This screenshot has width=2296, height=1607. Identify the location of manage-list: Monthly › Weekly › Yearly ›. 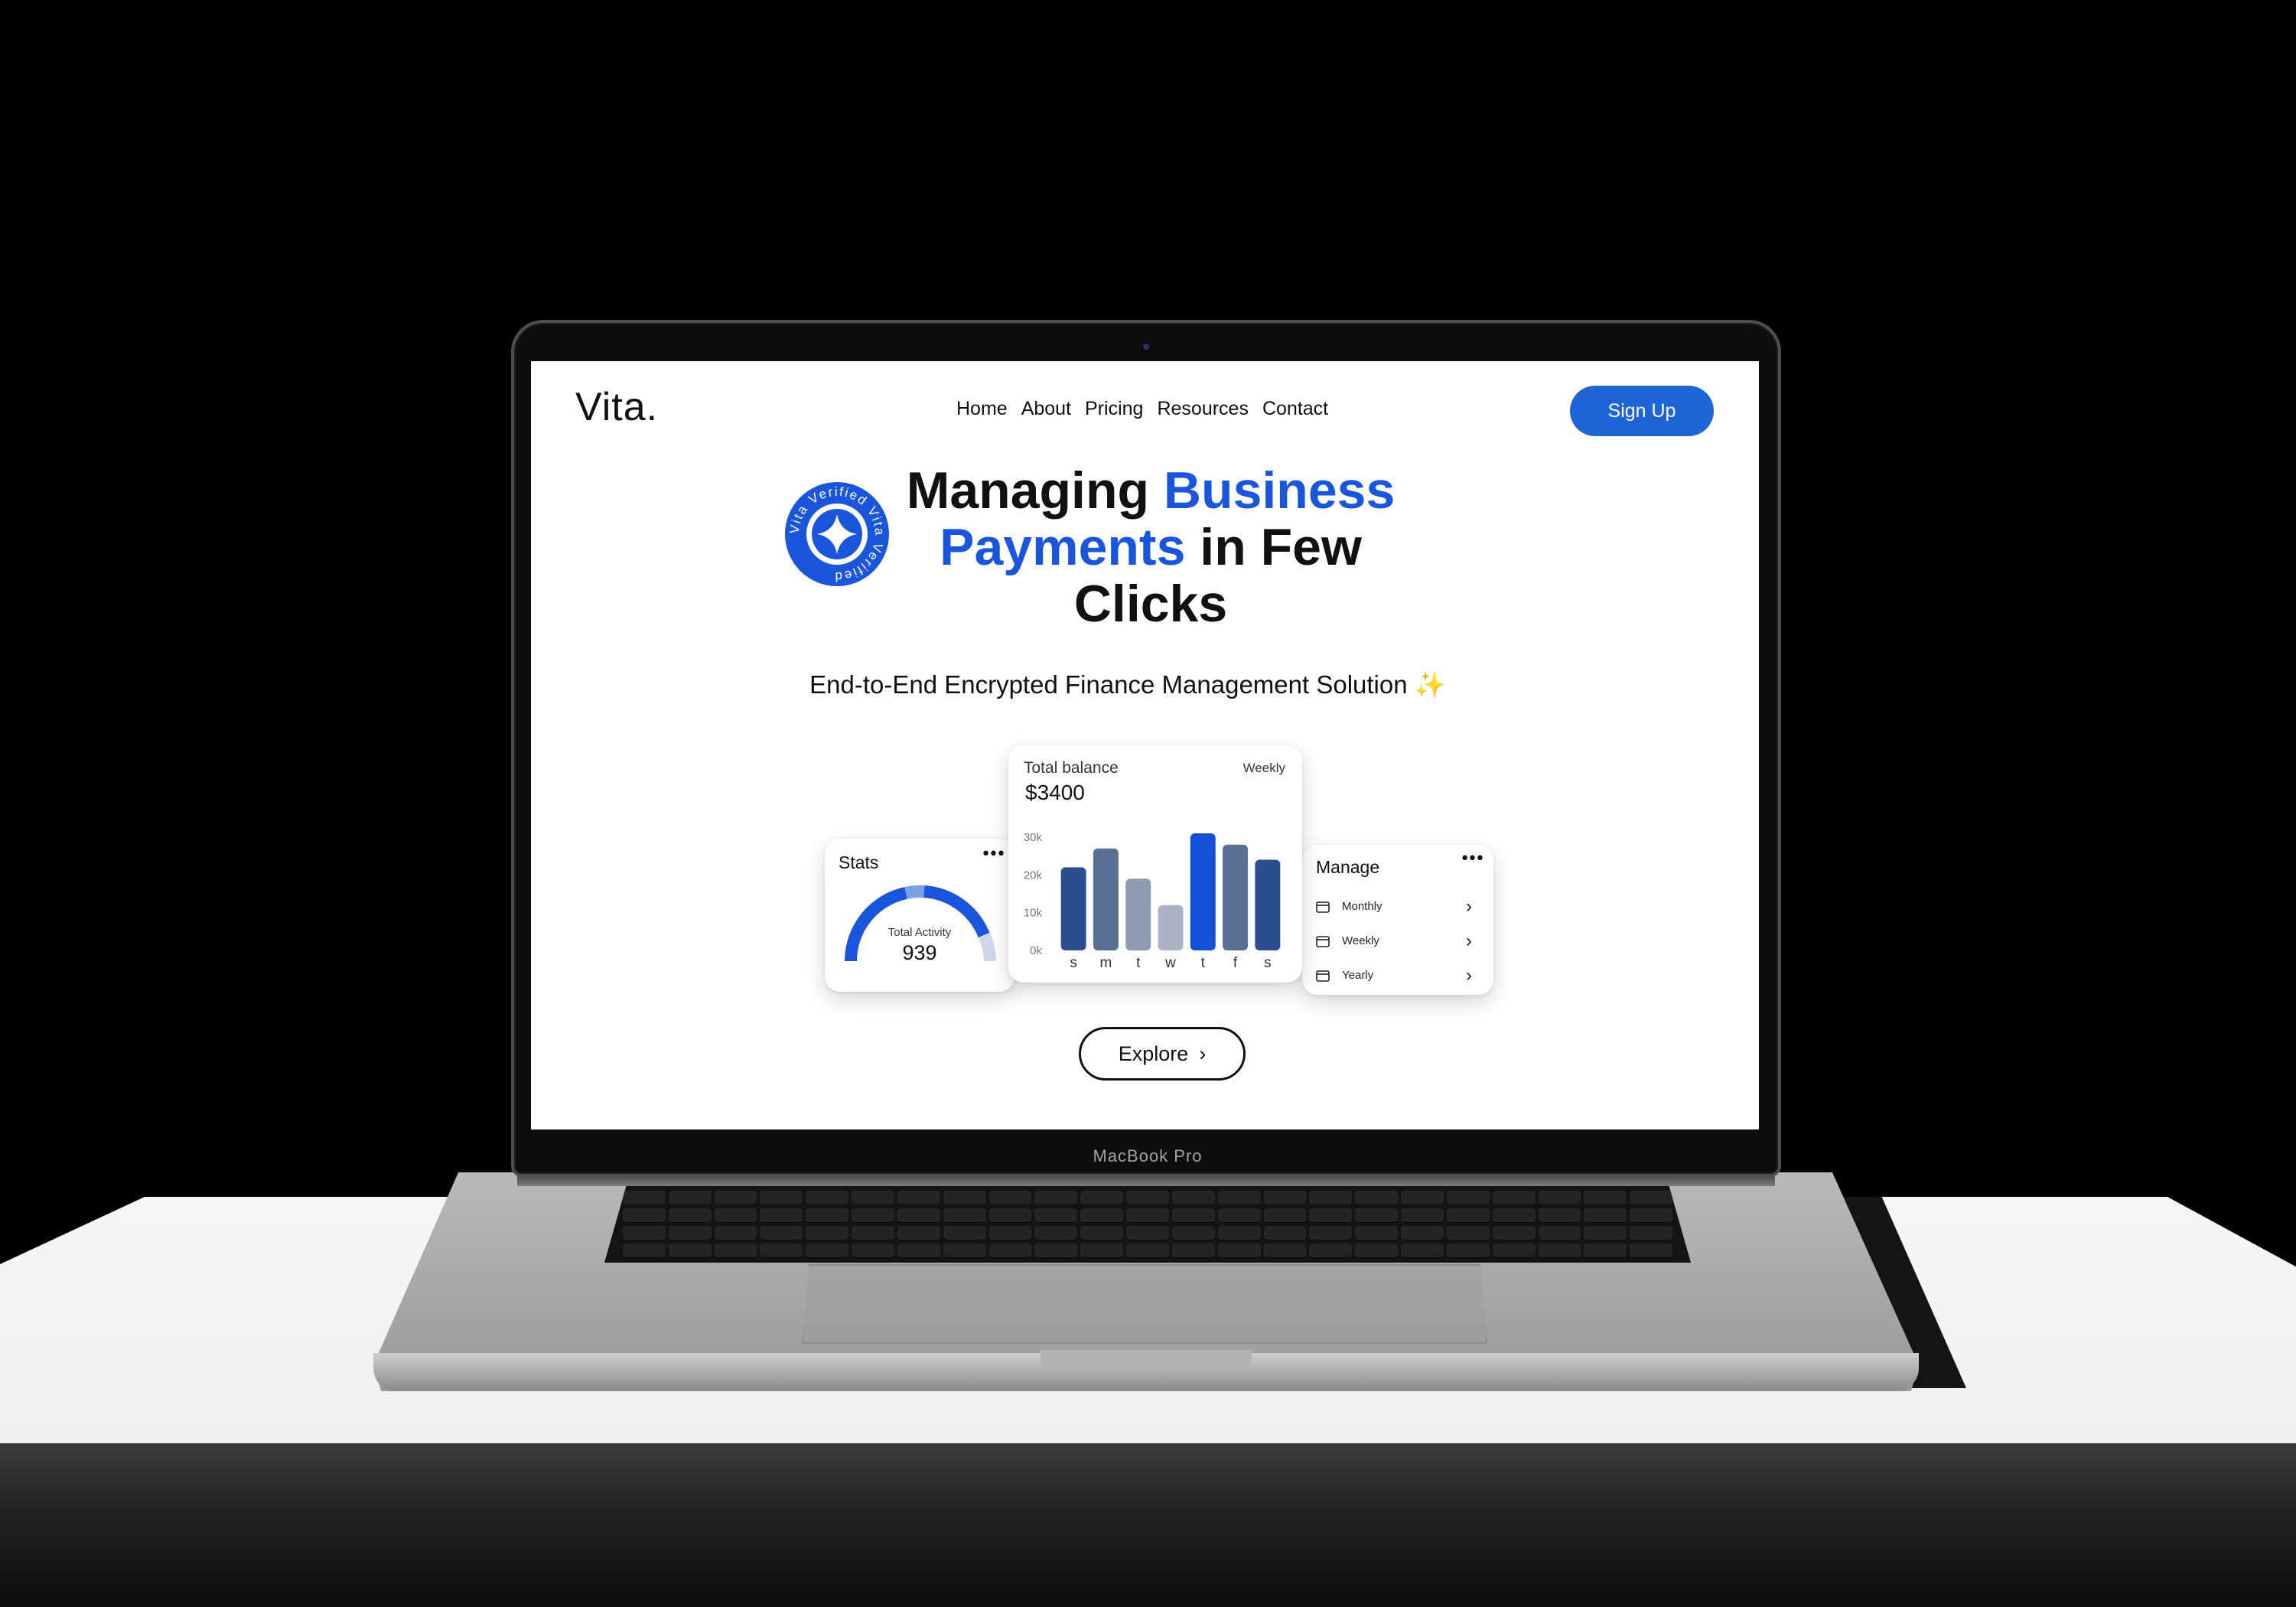
(1397, 941).